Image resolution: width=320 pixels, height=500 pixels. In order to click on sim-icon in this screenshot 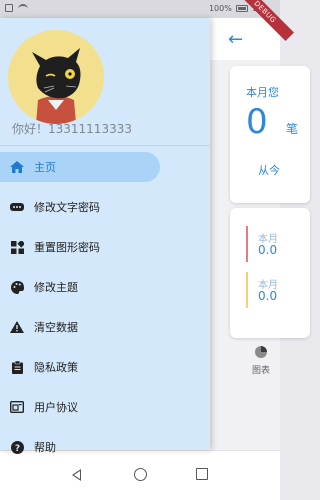, I will do `click(9, 8)`.